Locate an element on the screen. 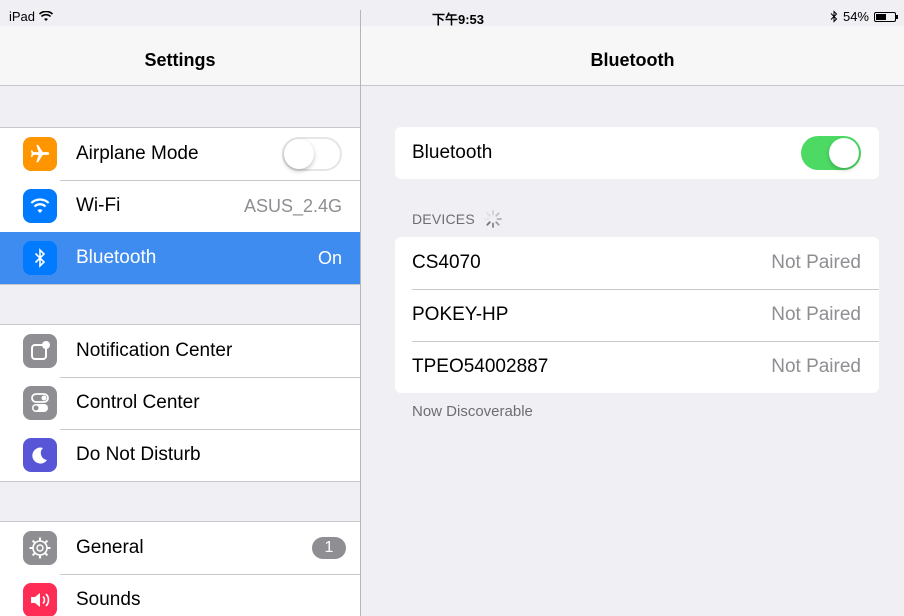 Image resolution: width=904 pixels, height=616 pixels. settings-row-do-not-disturb: Do Not Disturb is located at coordinates (180, 455).